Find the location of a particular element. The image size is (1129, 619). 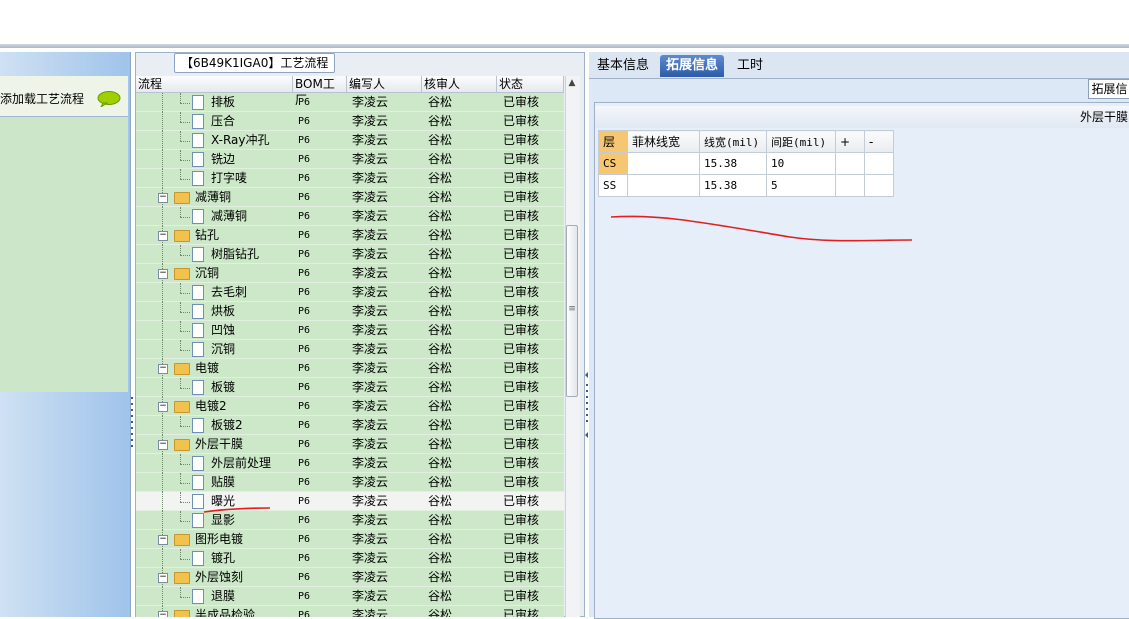

flow-step-name: X-Ray冲孔 is located at coordinates (240, 140).